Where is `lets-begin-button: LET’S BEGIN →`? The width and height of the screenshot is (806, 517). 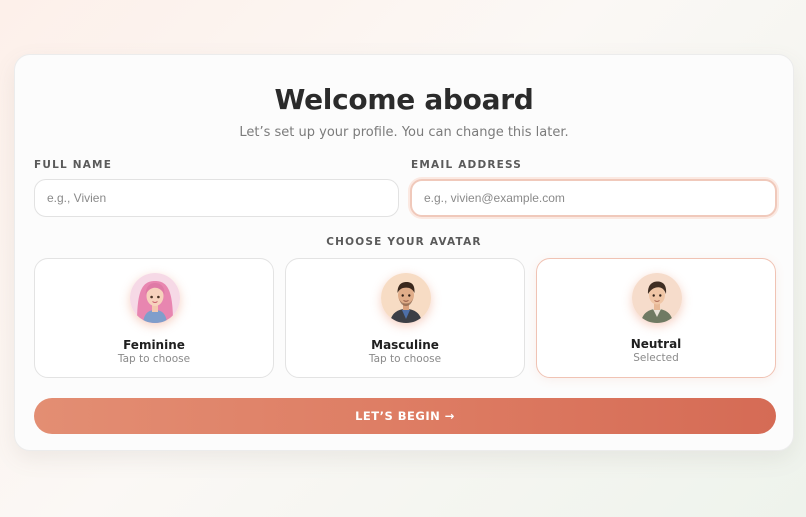 lets-begin-button: LET’S BEGIN → is located at coordinates (405, 416).